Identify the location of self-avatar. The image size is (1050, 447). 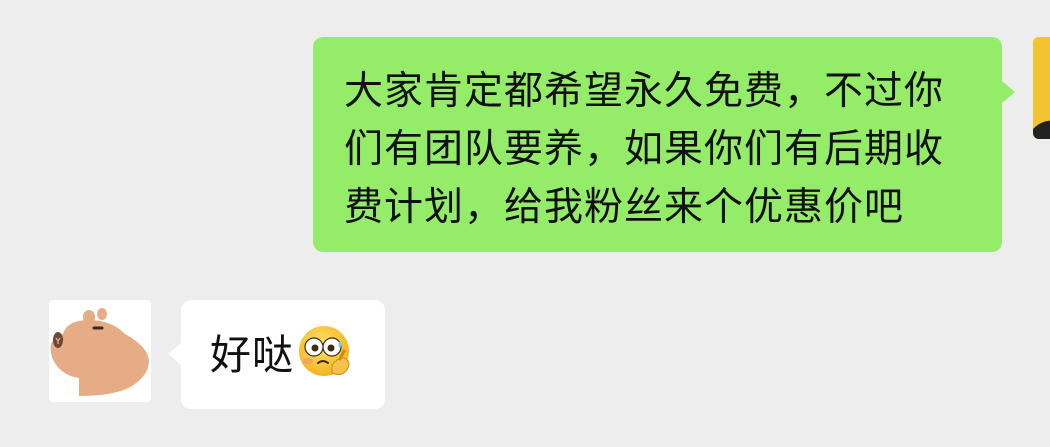
(1041, 88).